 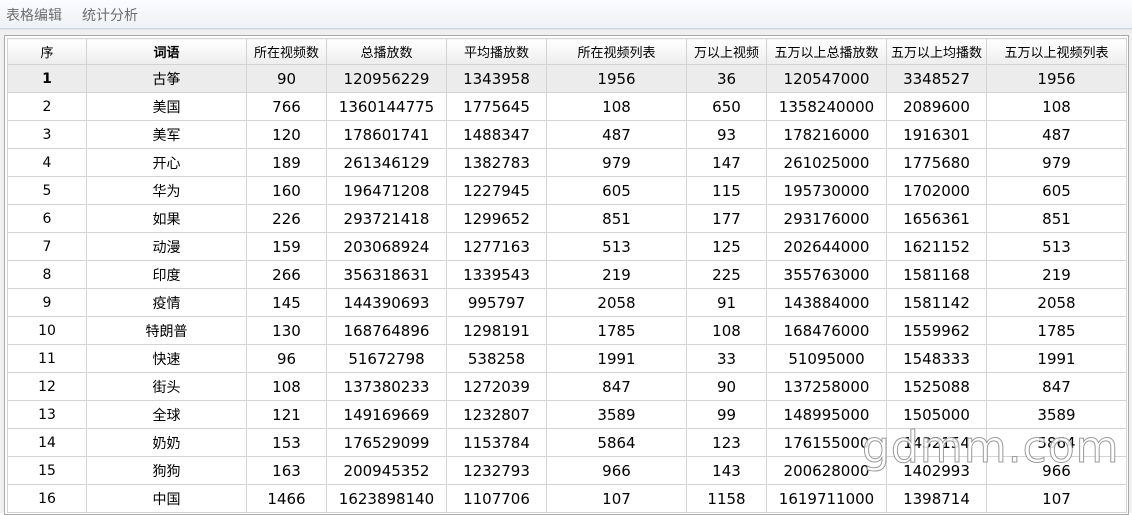 What do you see at coordinates (826, 78) in the screenshot?
I see `cell-over-50k-total-plays: 120547000` at bounding box center [826, 78].